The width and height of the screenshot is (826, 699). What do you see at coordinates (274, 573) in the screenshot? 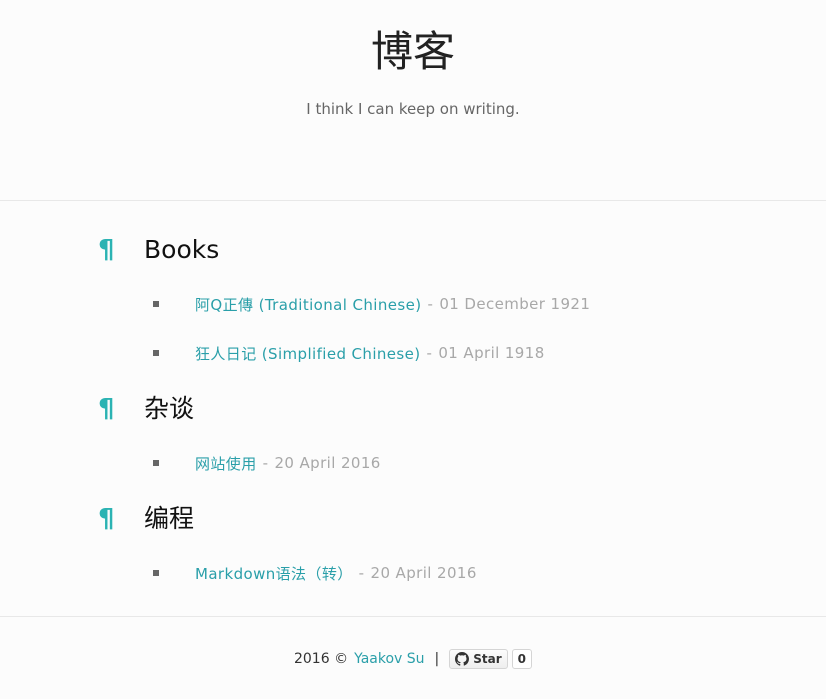
I see `post-link: Markdown语法（转）` at bounding box center [274, 573].